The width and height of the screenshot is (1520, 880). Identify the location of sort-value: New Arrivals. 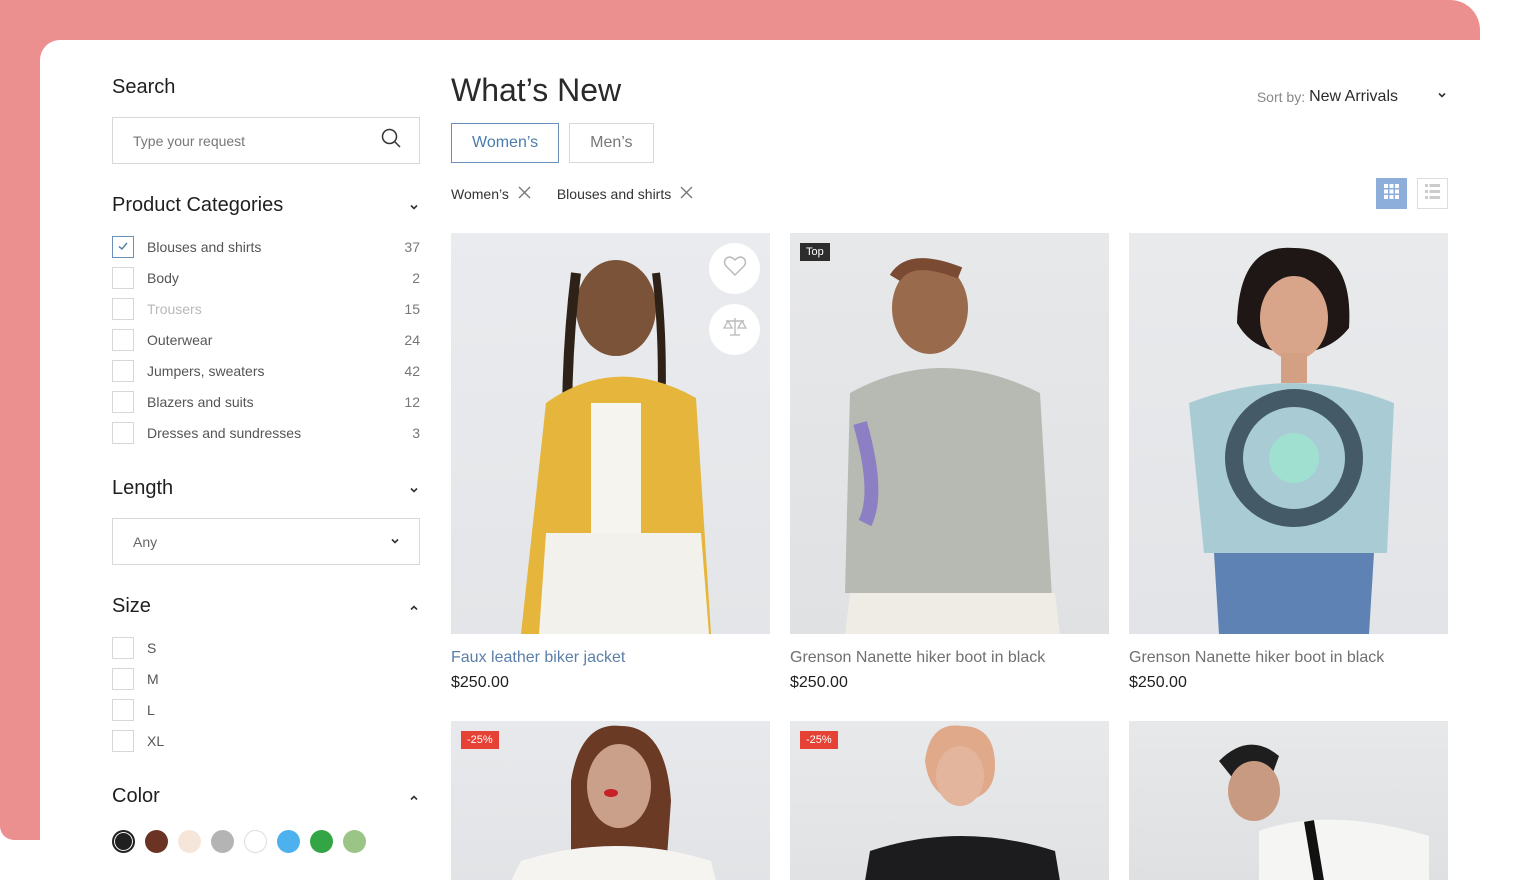
(1353, 96).